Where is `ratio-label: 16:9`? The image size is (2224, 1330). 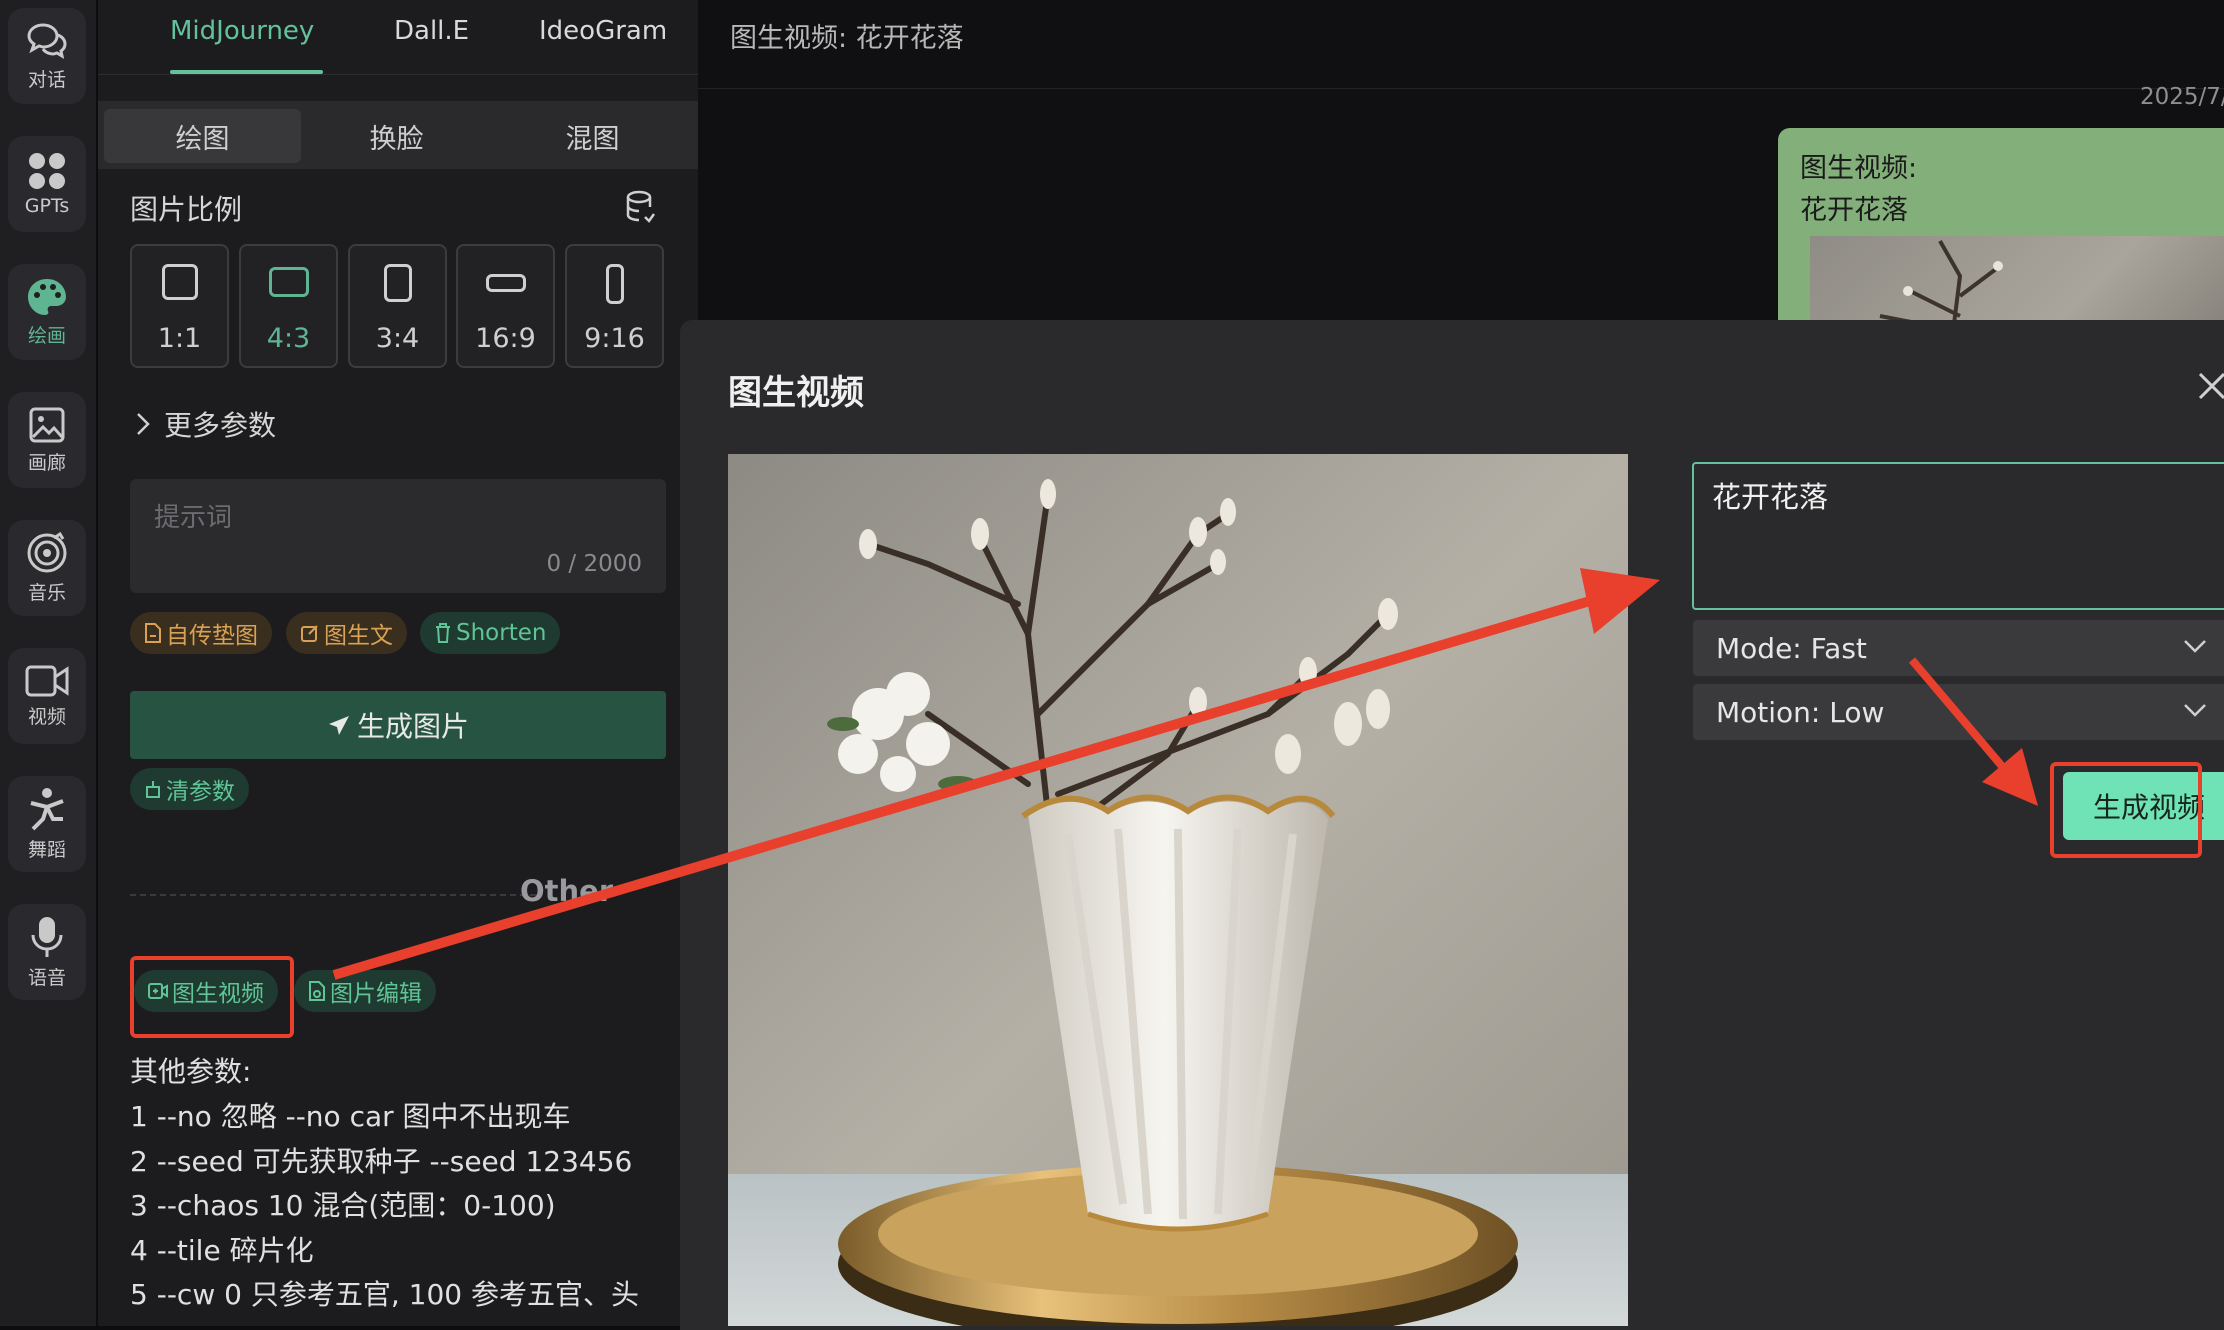 ratio-label: 16:9 is located at coordinates (505, 338).